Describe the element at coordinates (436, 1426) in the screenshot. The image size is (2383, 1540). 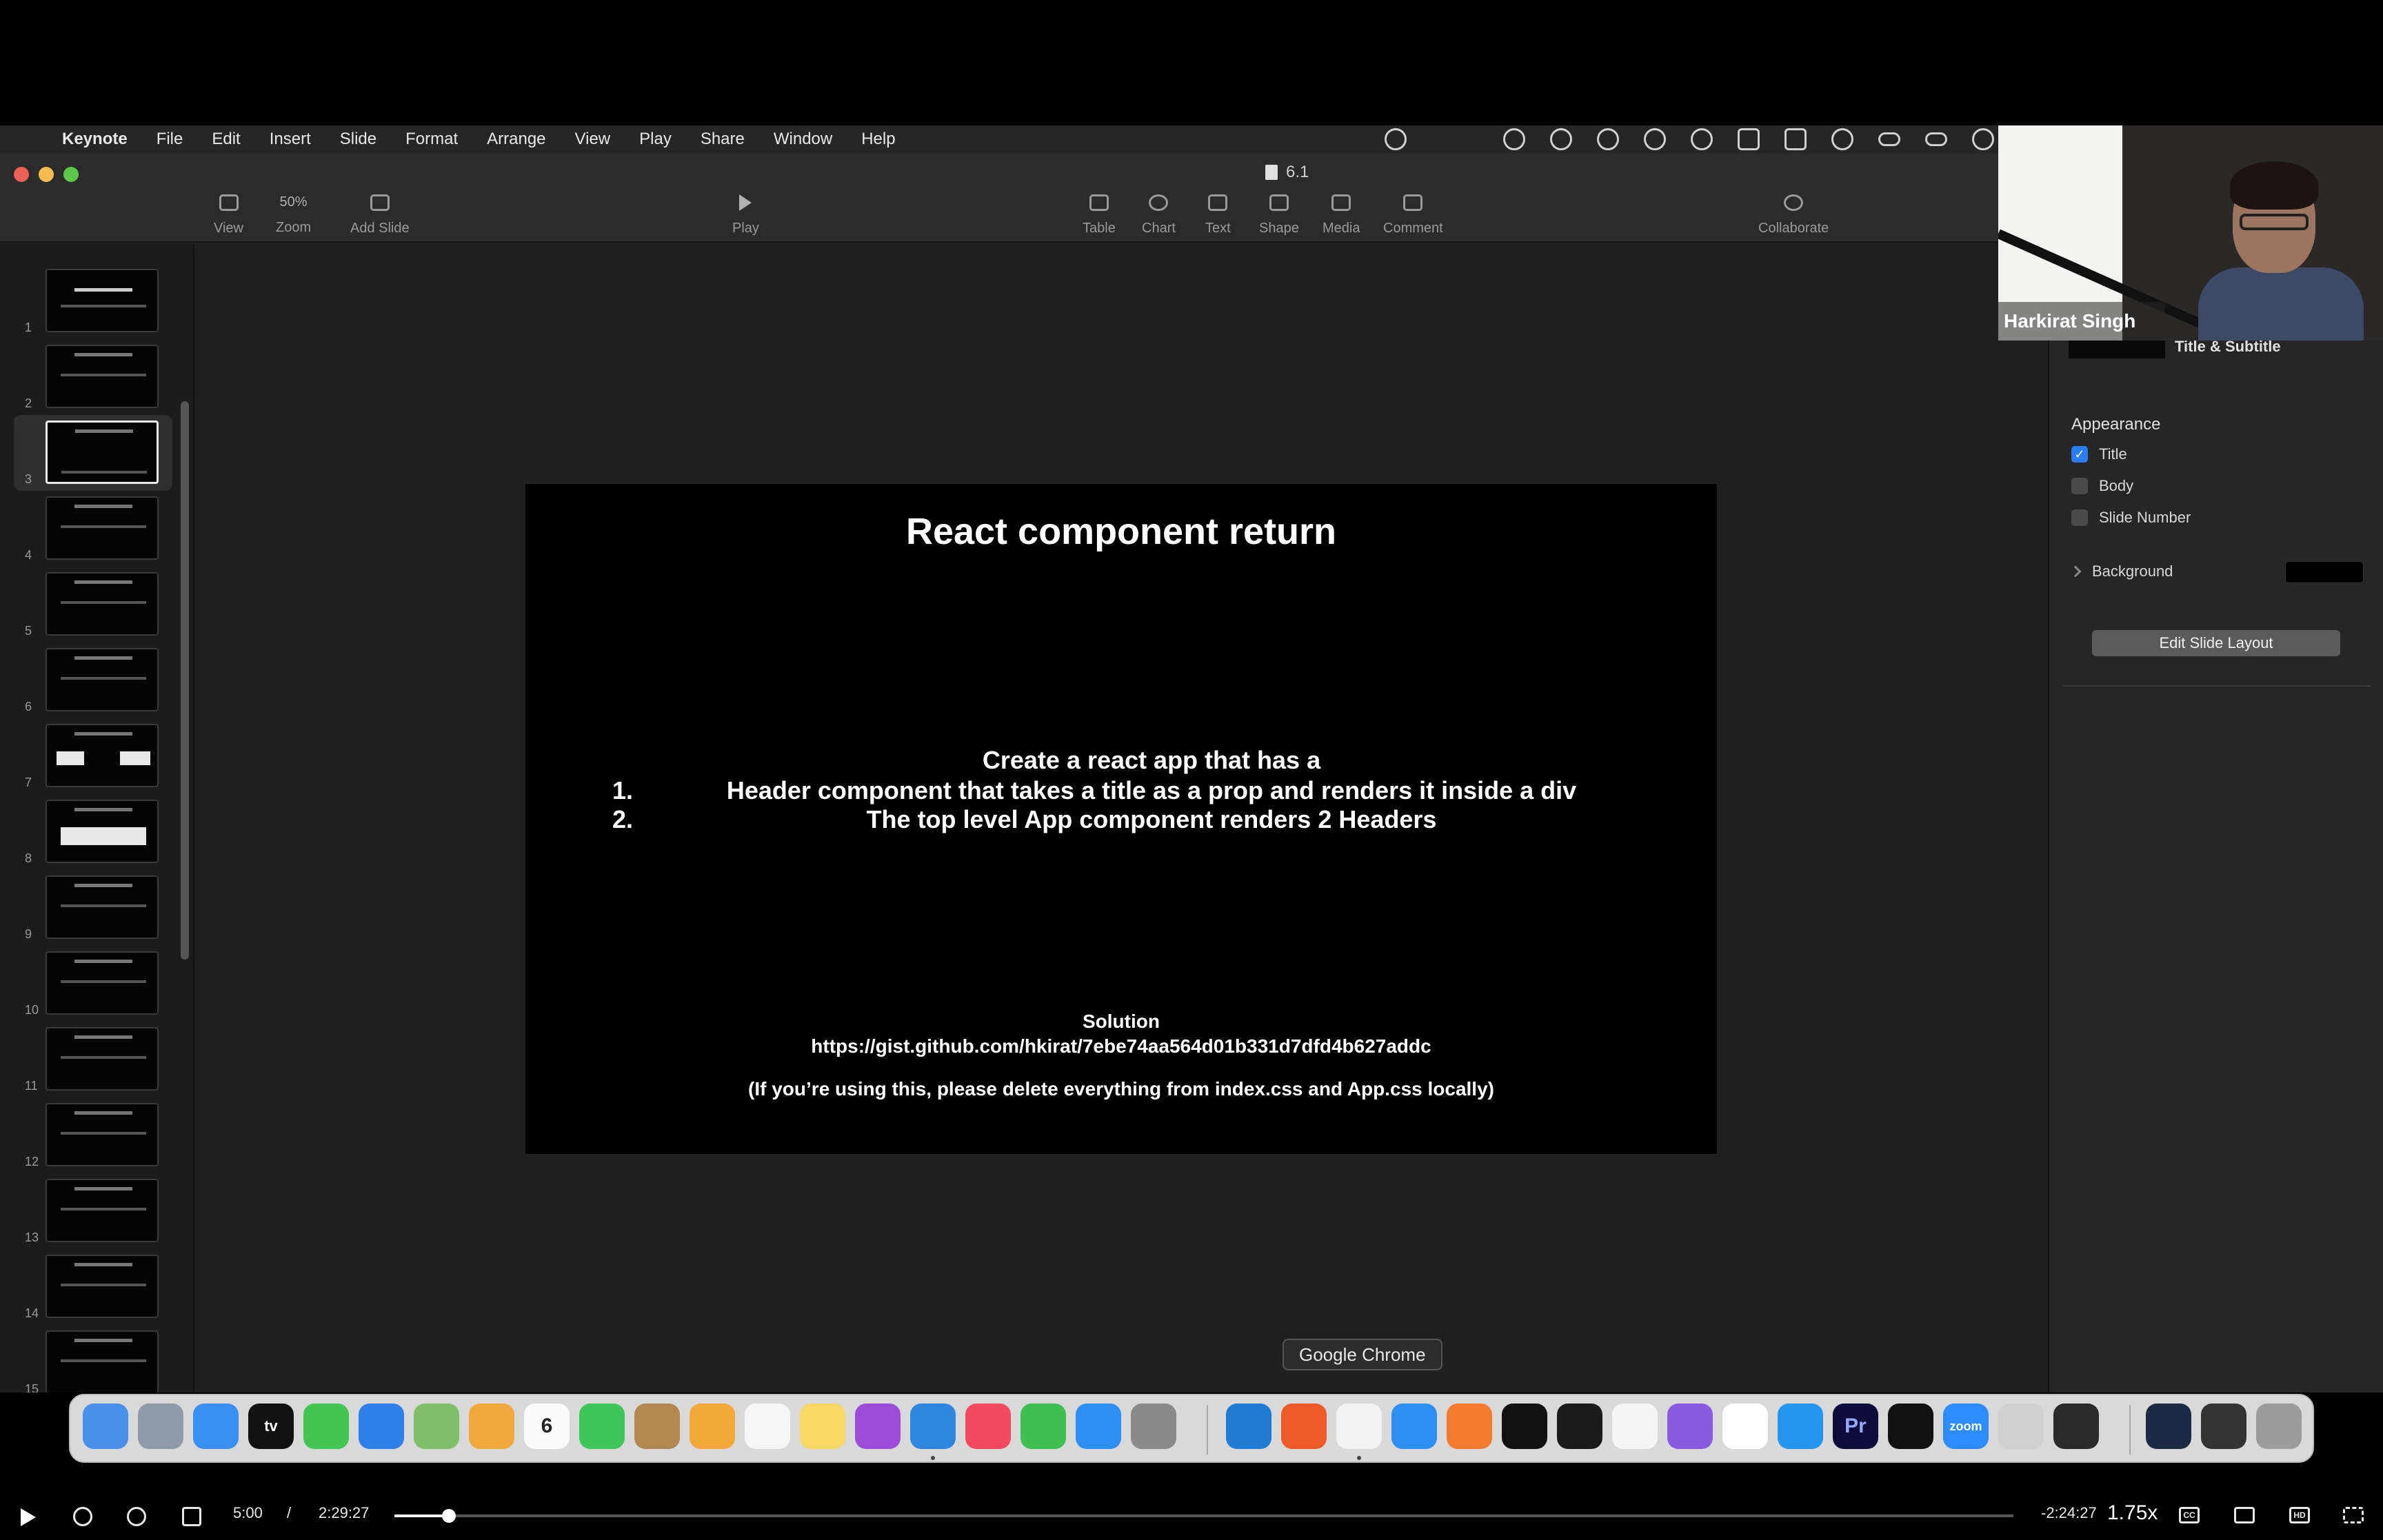
I see `maps-icon` at that location.